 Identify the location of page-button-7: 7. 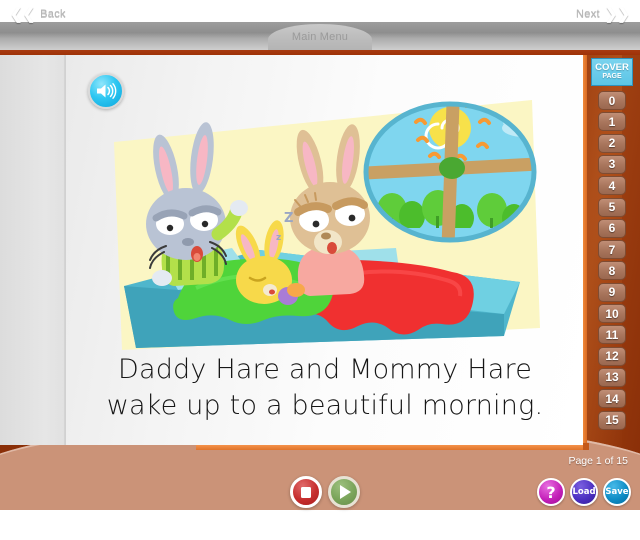
(612, 250).